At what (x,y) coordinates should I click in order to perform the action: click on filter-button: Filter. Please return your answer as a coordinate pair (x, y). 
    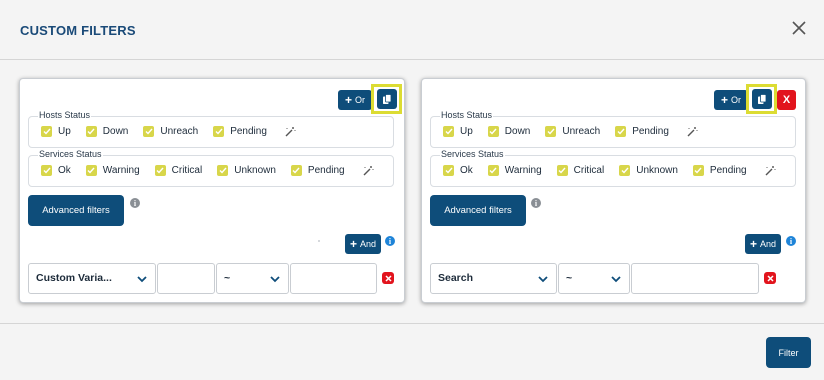
    Looking at the image, I should click on (788, 352).